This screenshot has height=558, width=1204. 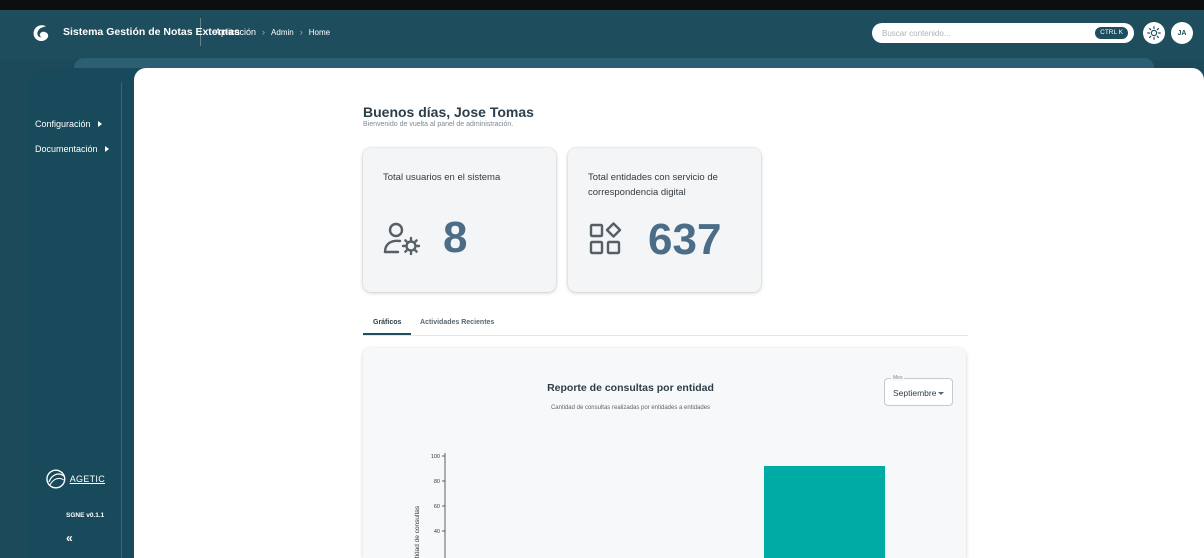 What do you see at coordinates (85, 515) in the screenshot?
I see `app-version: SGNE v0.1.1` at bounding box center [85, 515].